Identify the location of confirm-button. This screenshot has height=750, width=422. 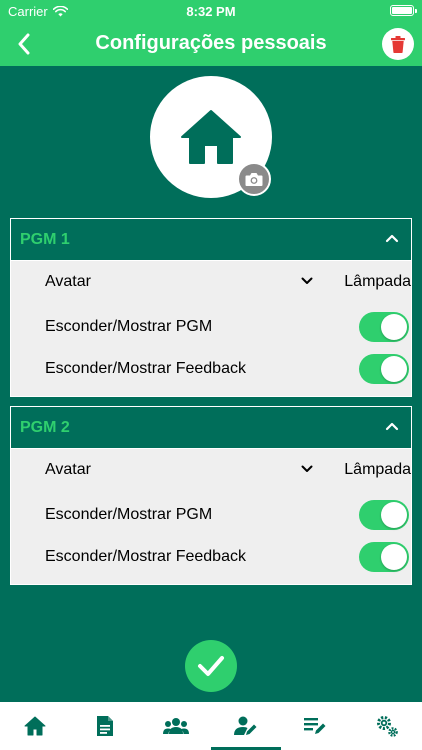
(211, 666).